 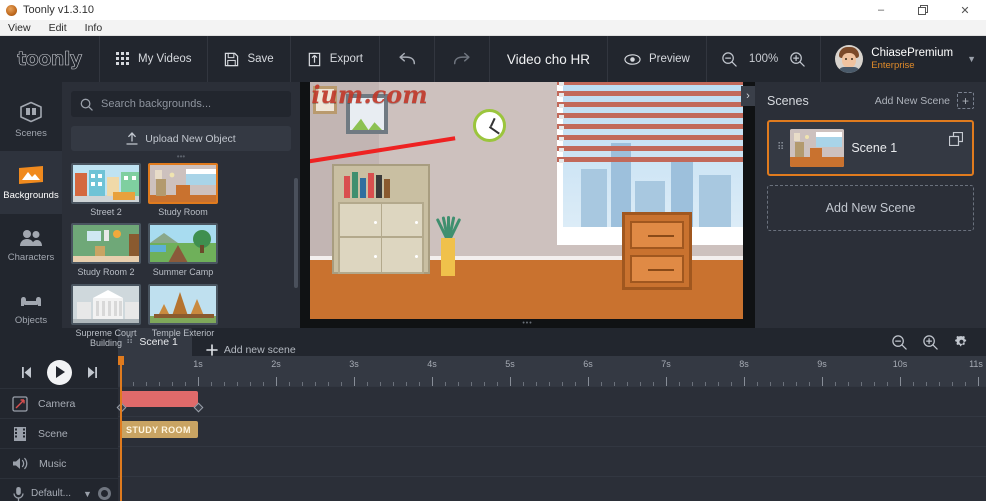 I want to click on upload-new-object-button: Upload New Object, so click(x=181, y=138).